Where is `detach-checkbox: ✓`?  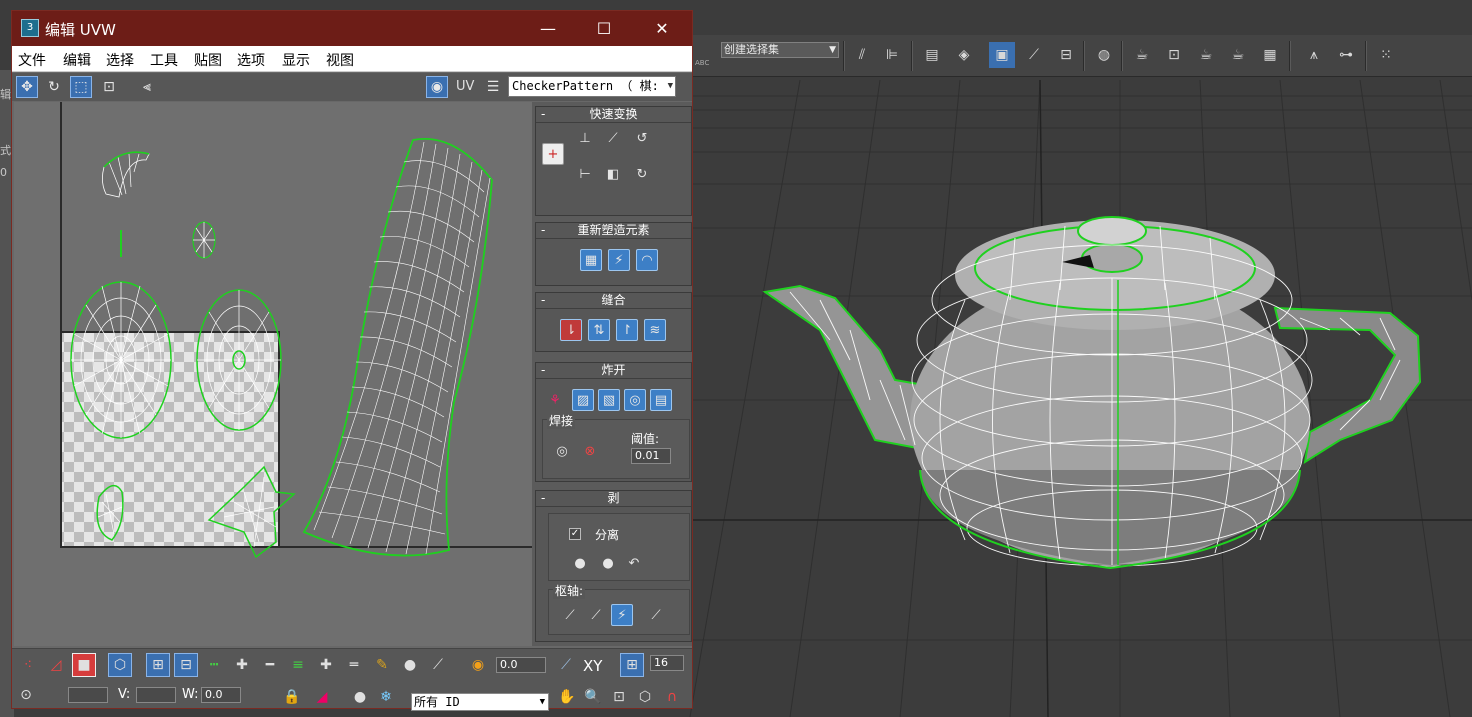 detach-checkbox: ✓ is located at coordinates (575, 534).